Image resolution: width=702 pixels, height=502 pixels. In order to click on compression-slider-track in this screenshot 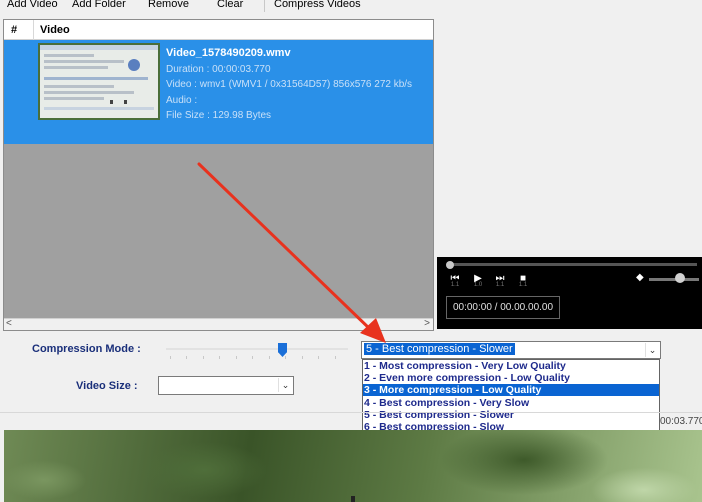, I will do `click(257, 349)`.